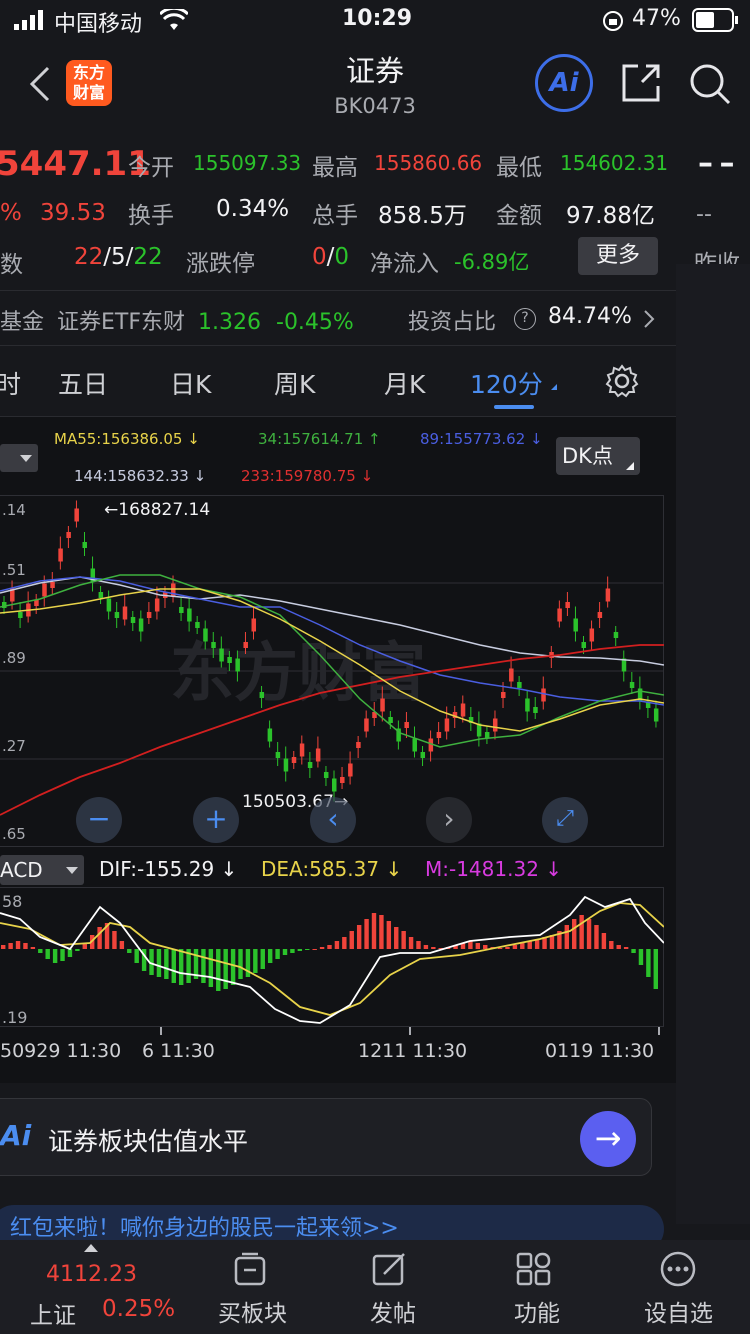  What do you see at coordinates (216, 820) in the screenshot?
I see `zoom-in-button: +` at bounding box center [216, 820].